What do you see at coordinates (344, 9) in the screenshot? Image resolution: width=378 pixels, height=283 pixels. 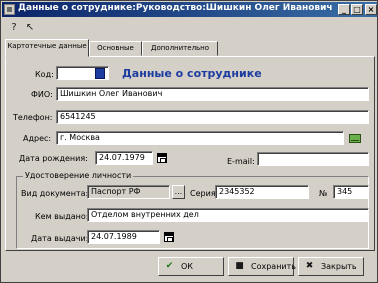 I see `minimize-button: _` at bounding box center [344, 9].